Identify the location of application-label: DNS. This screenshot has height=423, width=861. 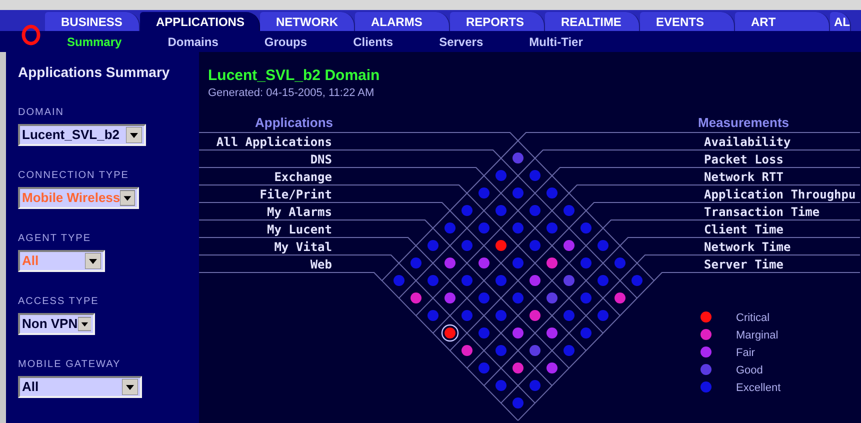
(321, 159).